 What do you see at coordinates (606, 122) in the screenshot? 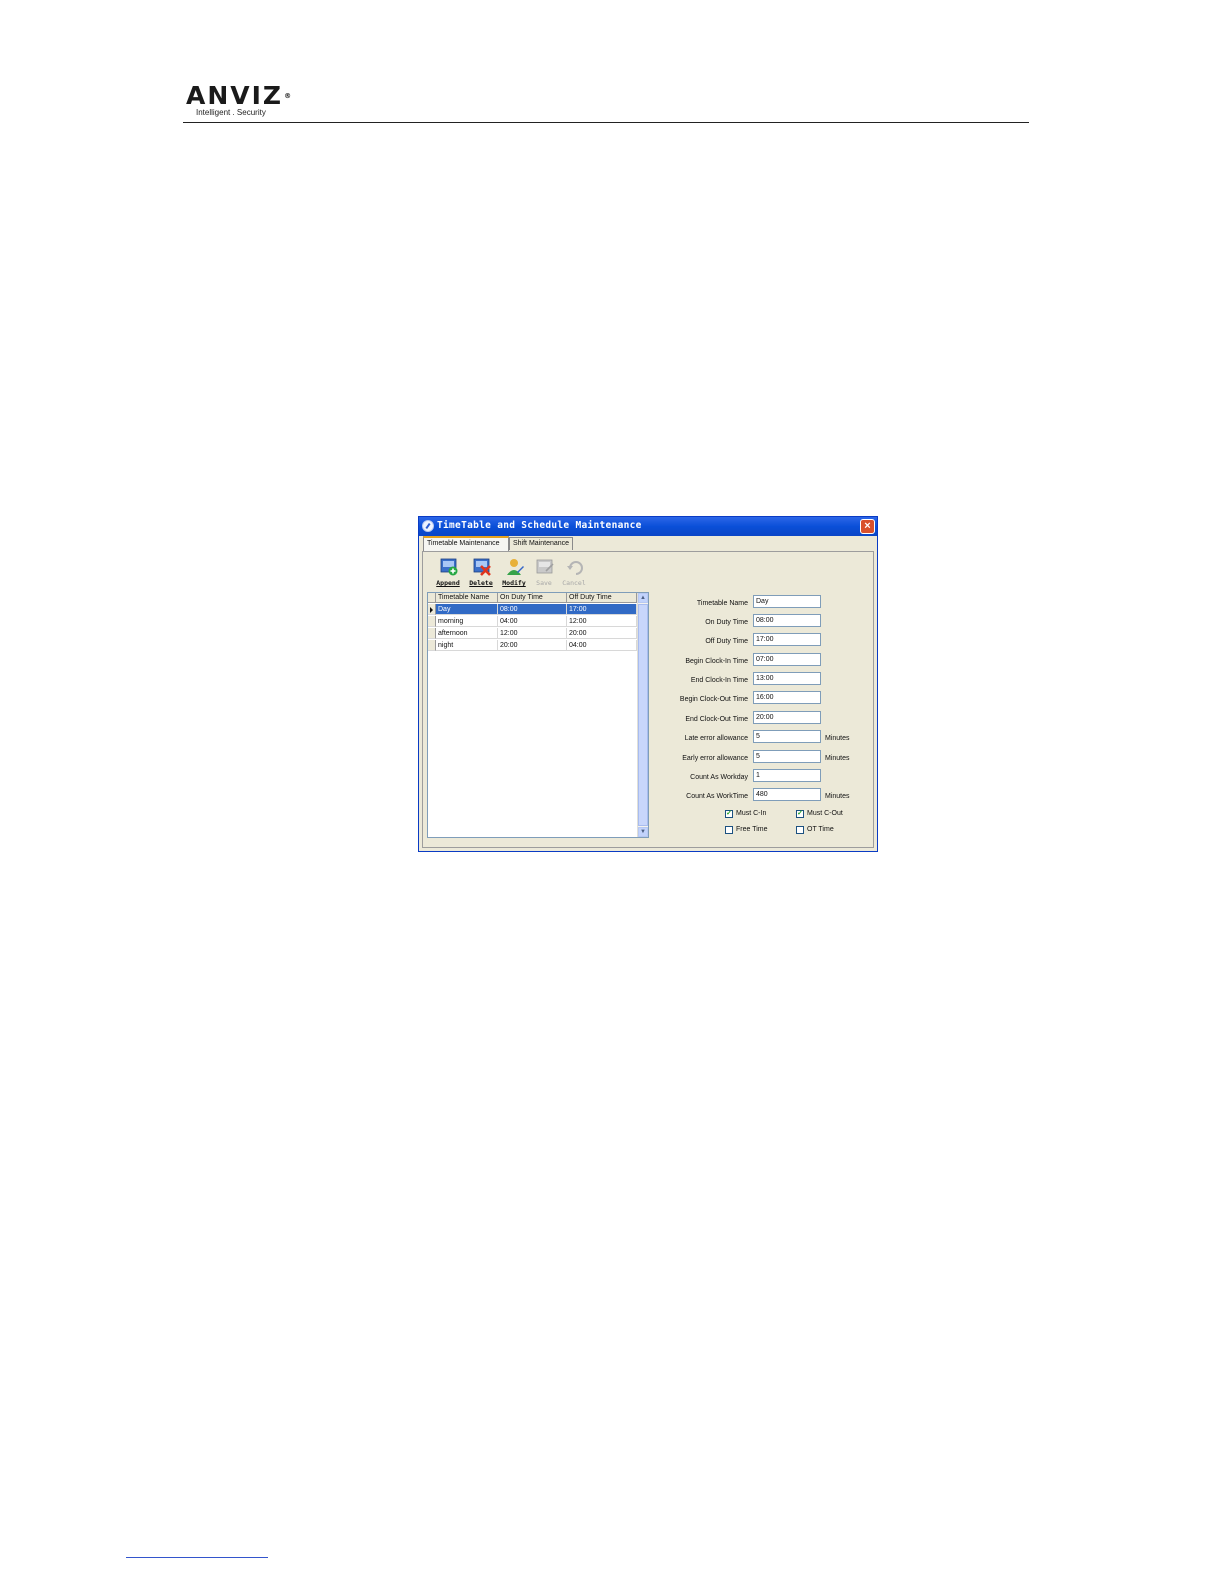
I see `header-divider` at bounding box center [606, 122].